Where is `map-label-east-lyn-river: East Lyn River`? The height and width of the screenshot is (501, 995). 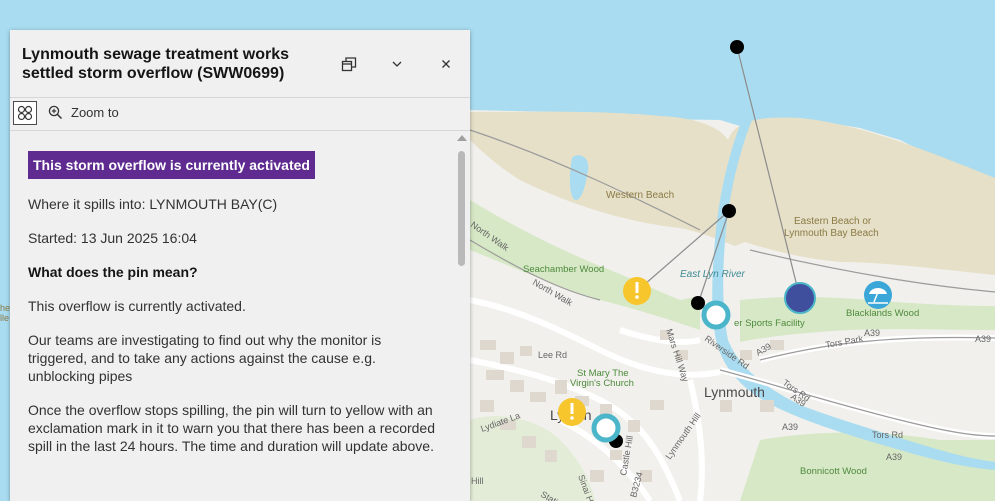
map-label-east-lyn-river: East Lyn River is located at coordinates (713, 274).